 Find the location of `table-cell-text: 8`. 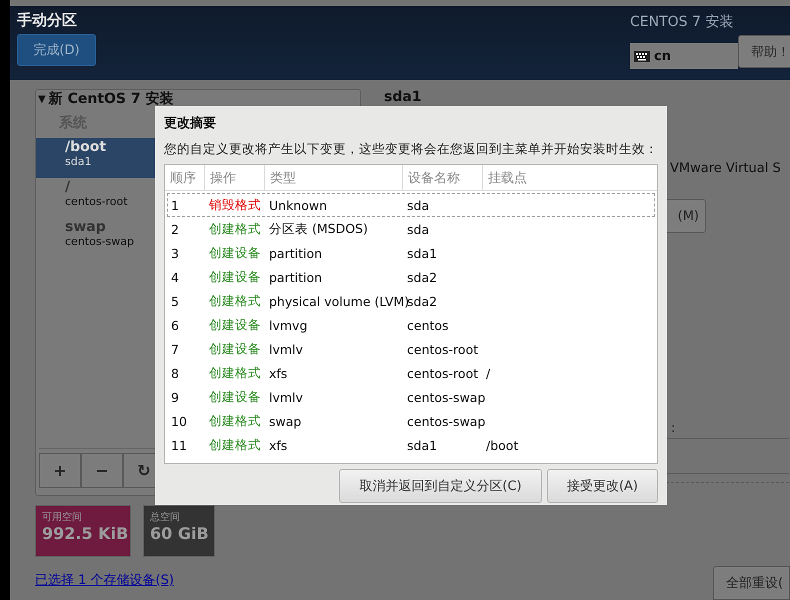

table-cell-text: 8 is located at coordinates (175, 373).